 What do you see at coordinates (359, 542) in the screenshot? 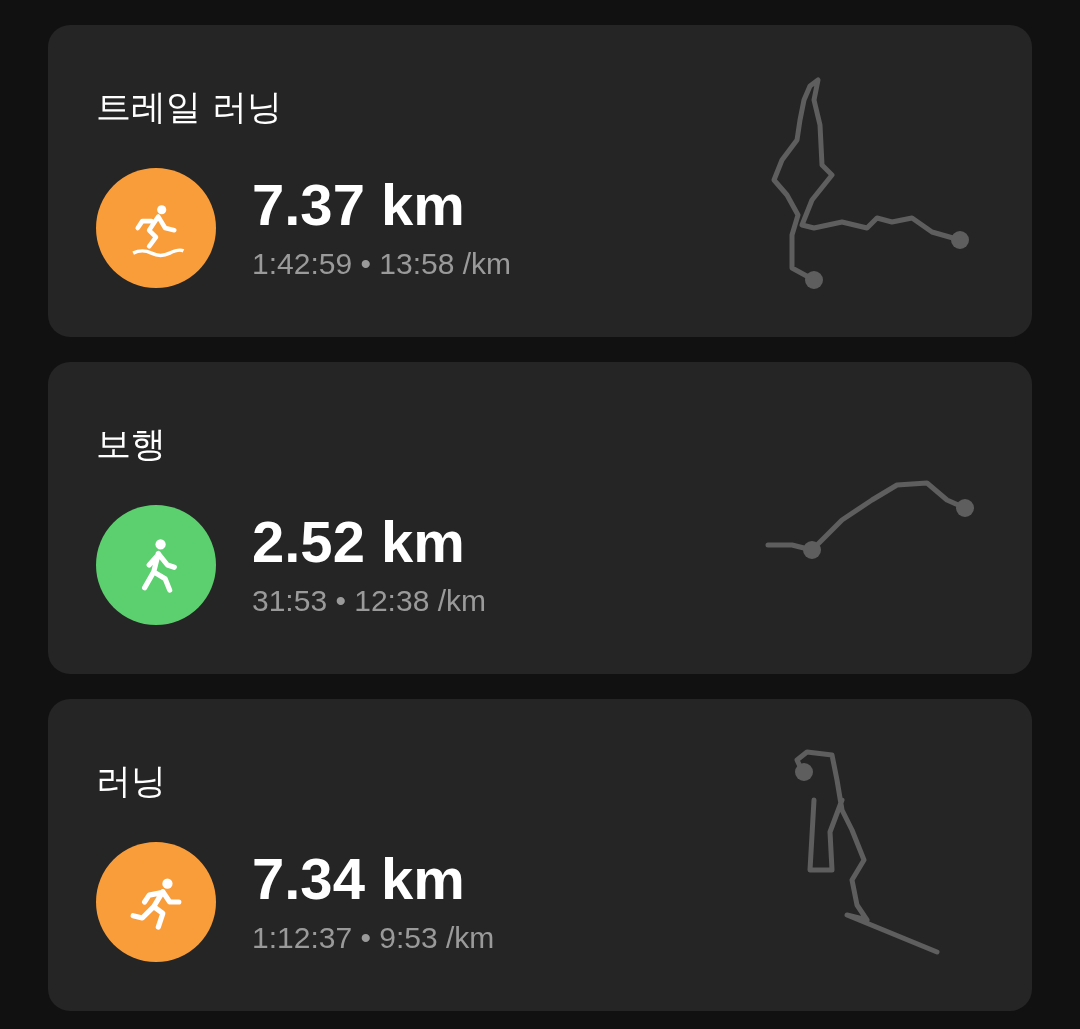
I see `distance-text: 2.52 km` at bounding box center [359, 542].